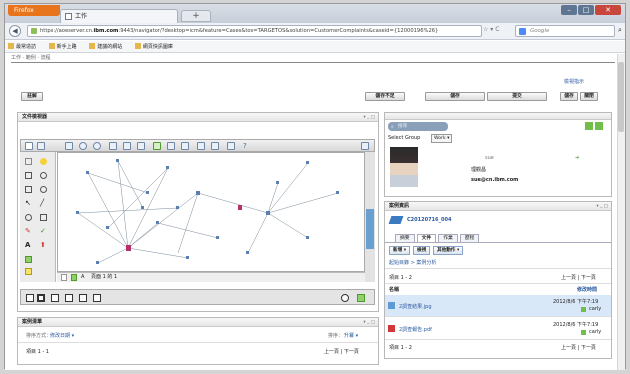  I want to click on breadcrumb: 工作 · 範例 · 流程, so click(31, 57).